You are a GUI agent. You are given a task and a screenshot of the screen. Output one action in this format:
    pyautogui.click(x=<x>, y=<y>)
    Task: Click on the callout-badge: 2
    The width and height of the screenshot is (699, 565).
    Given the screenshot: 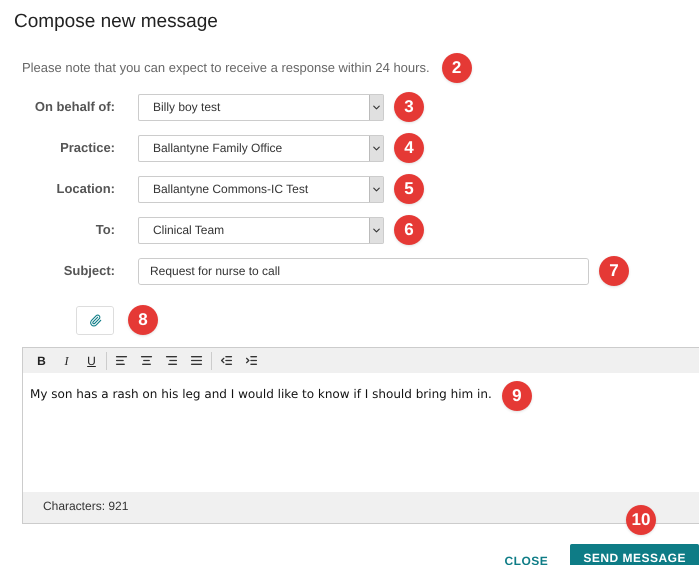 What is the action you would take?
    pyautogui.click(x=457, y=68)
    